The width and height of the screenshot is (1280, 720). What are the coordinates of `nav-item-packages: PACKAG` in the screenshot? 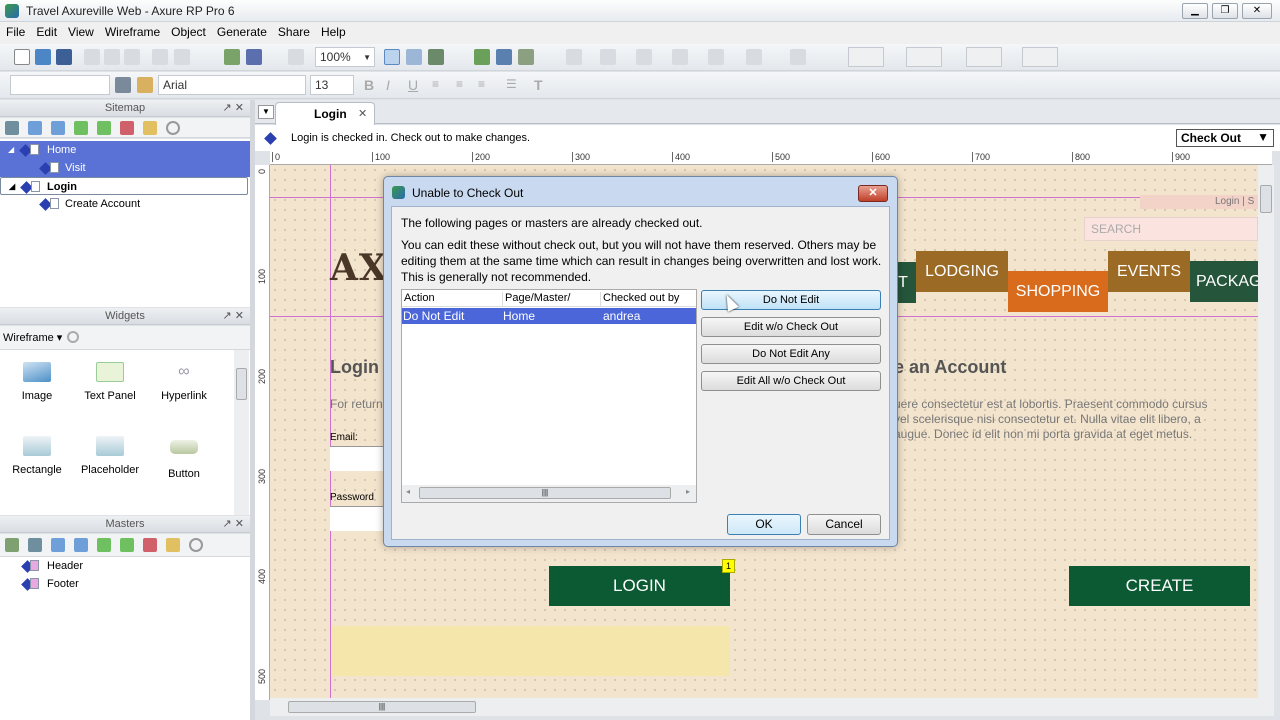 It's located at (1224, 281).